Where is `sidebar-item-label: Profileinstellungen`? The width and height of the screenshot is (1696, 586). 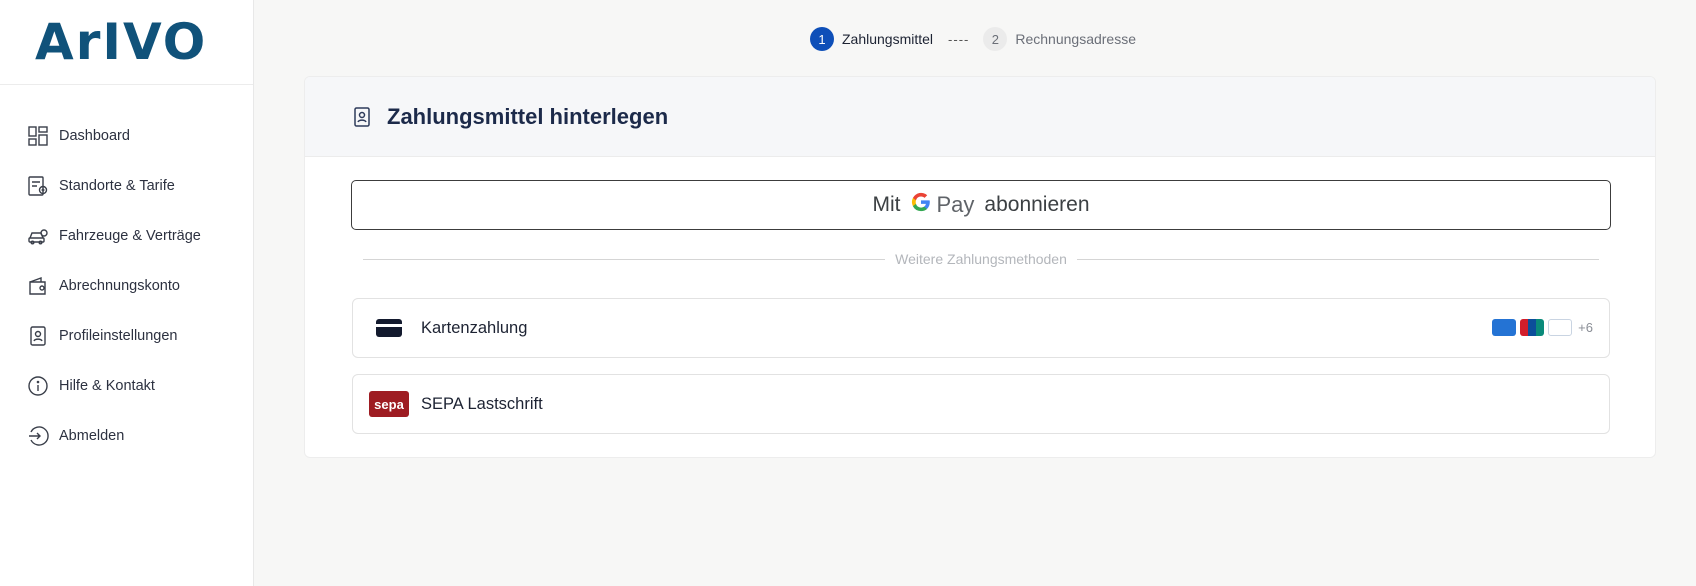 sidebar-item-label: Profileinstellungen is located at coordinates (118, 336).